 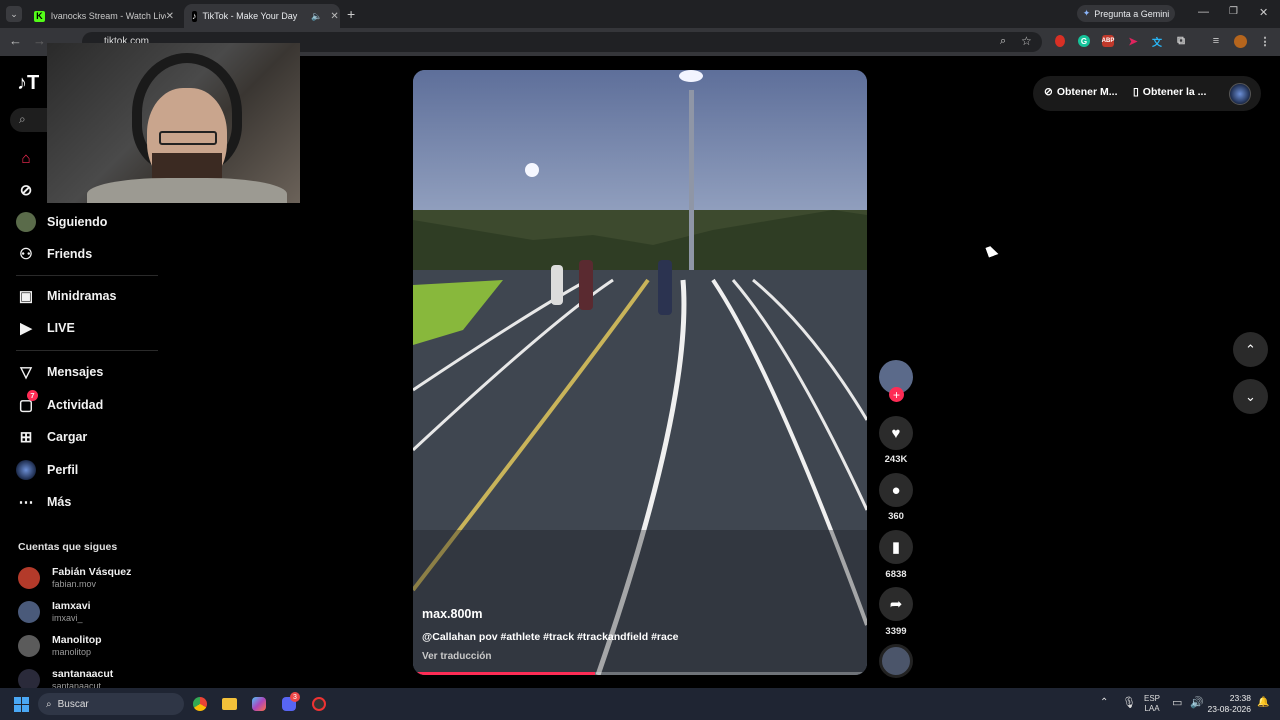 I want to click on tab-list-menu-button: ⌄, so click(x=14, y=14).